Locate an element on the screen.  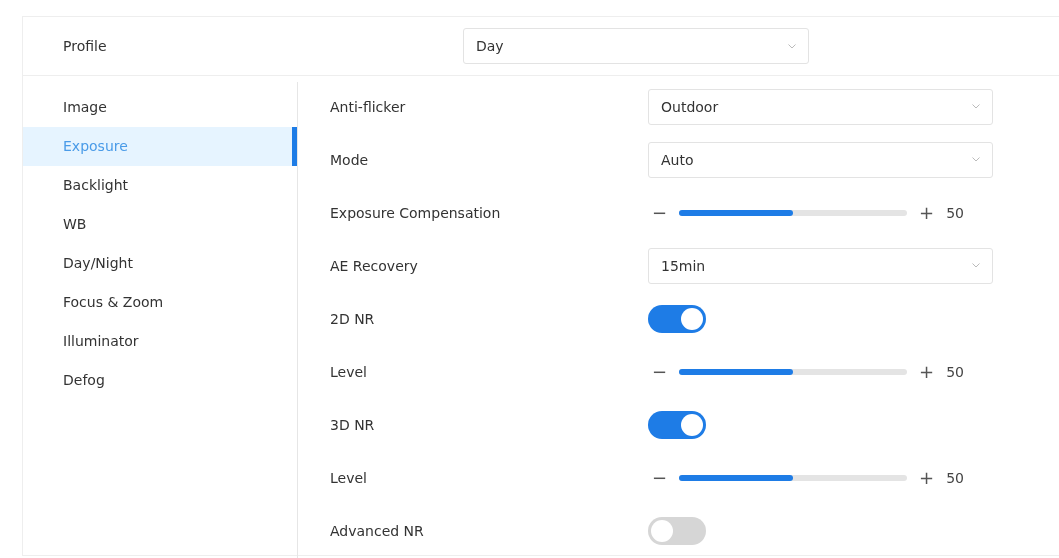
sidebar-item: Defog is located at coordinates (160, 380).